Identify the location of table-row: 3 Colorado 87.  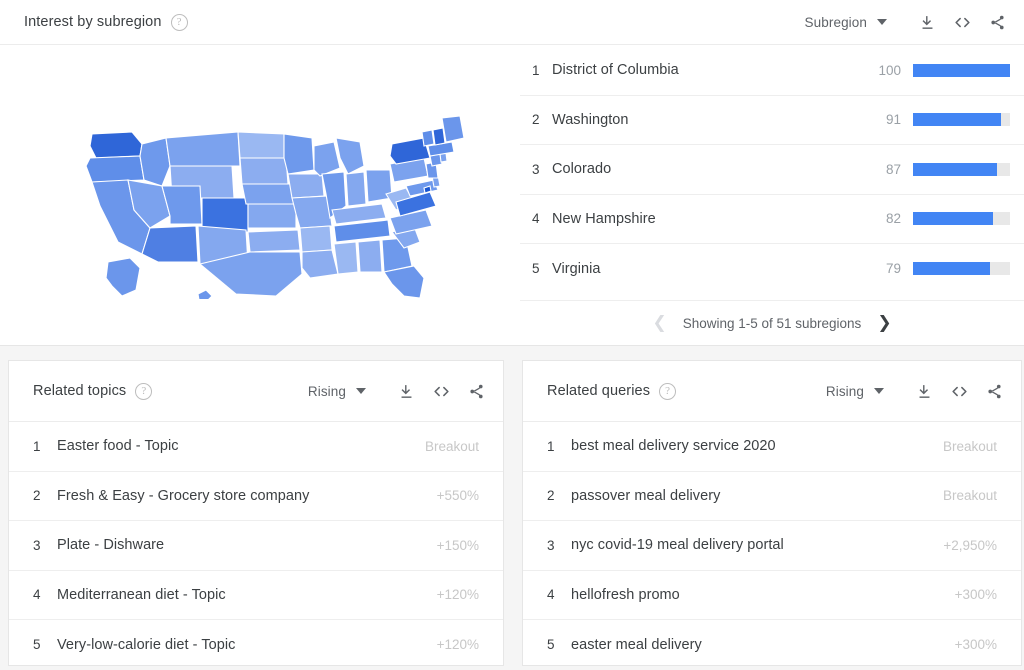
(772, 170).